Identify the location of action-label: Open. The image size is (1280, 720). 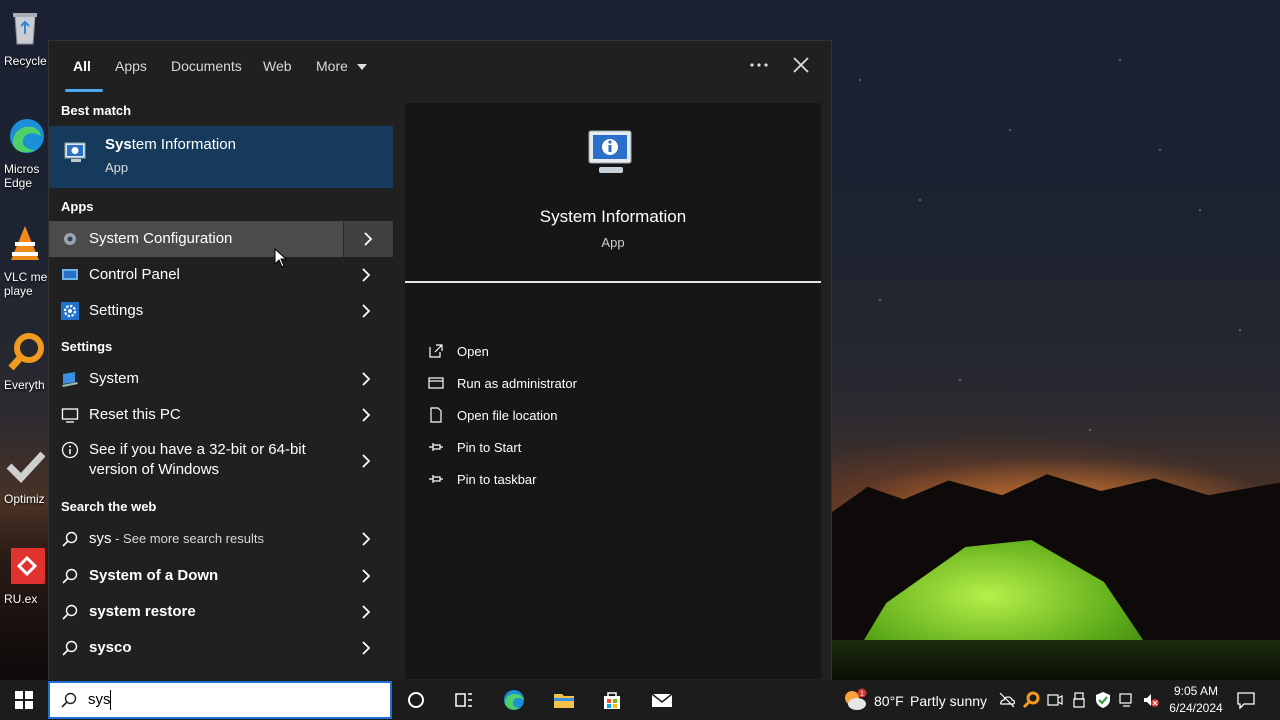
(473, 351).